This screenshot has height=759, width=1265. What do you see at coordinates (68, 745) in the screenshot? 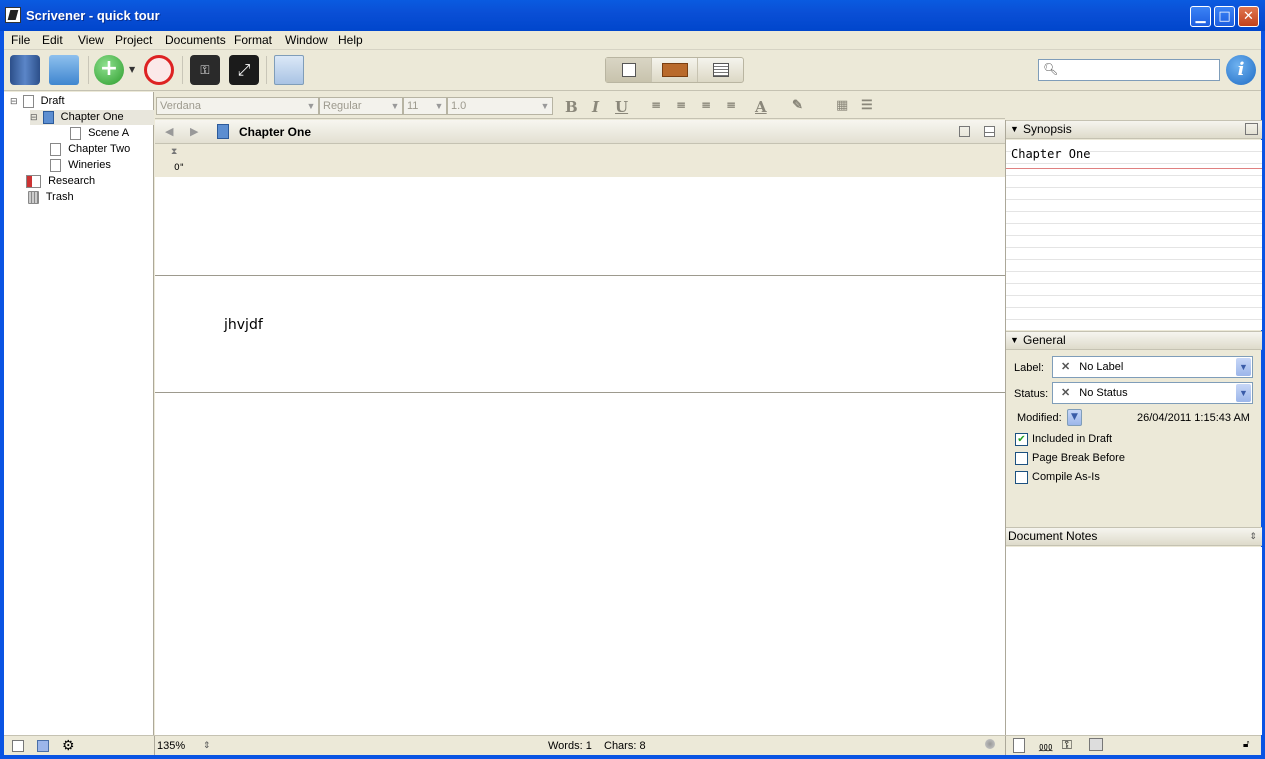
I see `gear-icon: ⚙` at bounding box center [68, 745].